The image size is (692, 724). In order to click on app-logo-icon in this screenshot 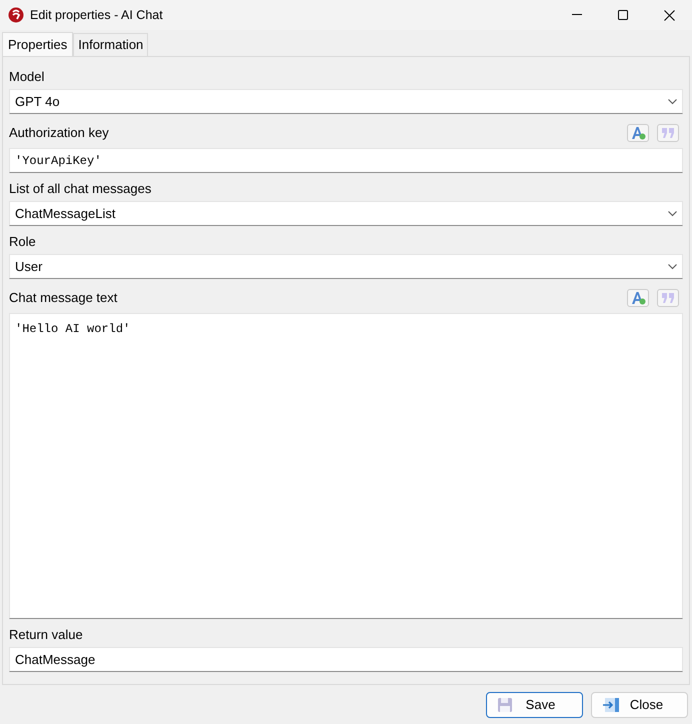, I will do `click(16, 15)`.